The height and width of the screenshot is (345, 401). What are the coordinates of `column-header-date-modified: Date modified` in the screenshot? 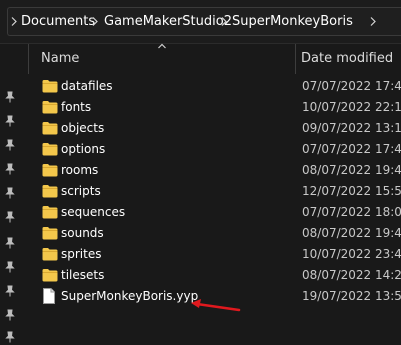 It's located at (347, 59).